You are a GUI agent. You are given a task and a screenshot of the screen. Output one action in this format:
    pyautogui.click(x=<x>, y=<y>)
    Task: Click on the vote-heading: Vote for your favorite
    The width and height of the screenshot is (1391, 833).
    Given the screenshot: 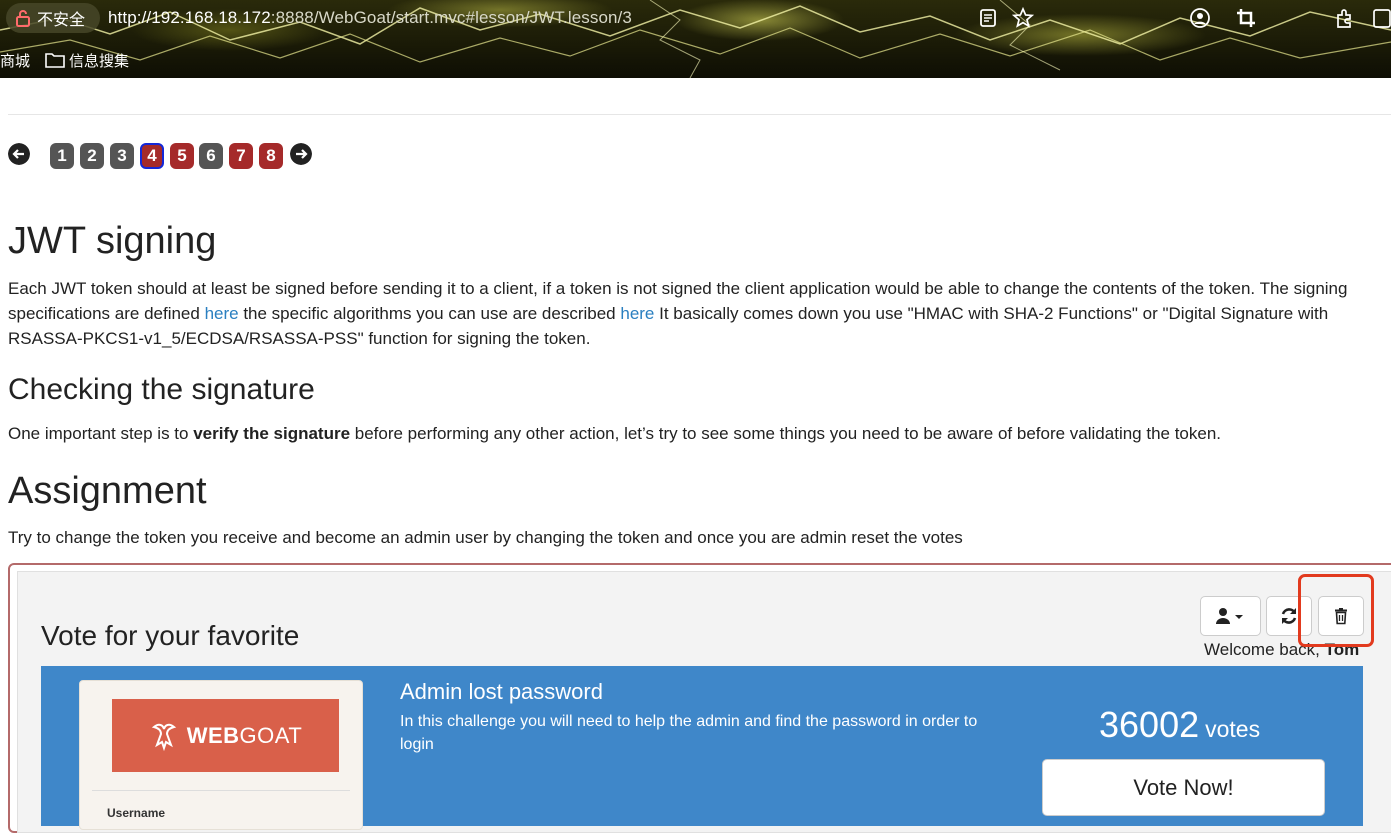 What is the action you would take?
    pyautogui.click(x=170, y=635)
    